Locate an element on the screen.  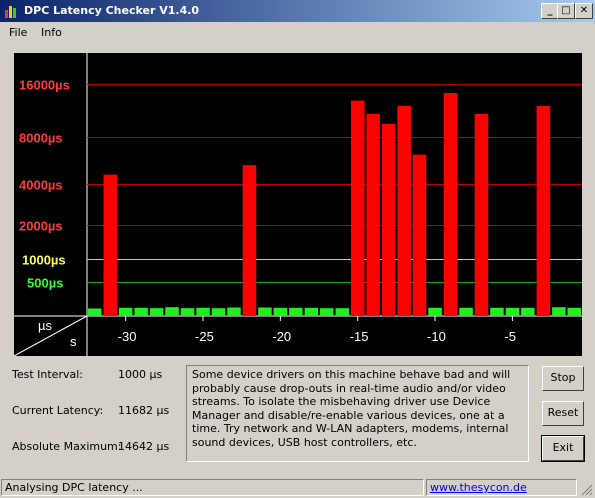
y-tick-label: 500µs is located at coordinates (45, 283).